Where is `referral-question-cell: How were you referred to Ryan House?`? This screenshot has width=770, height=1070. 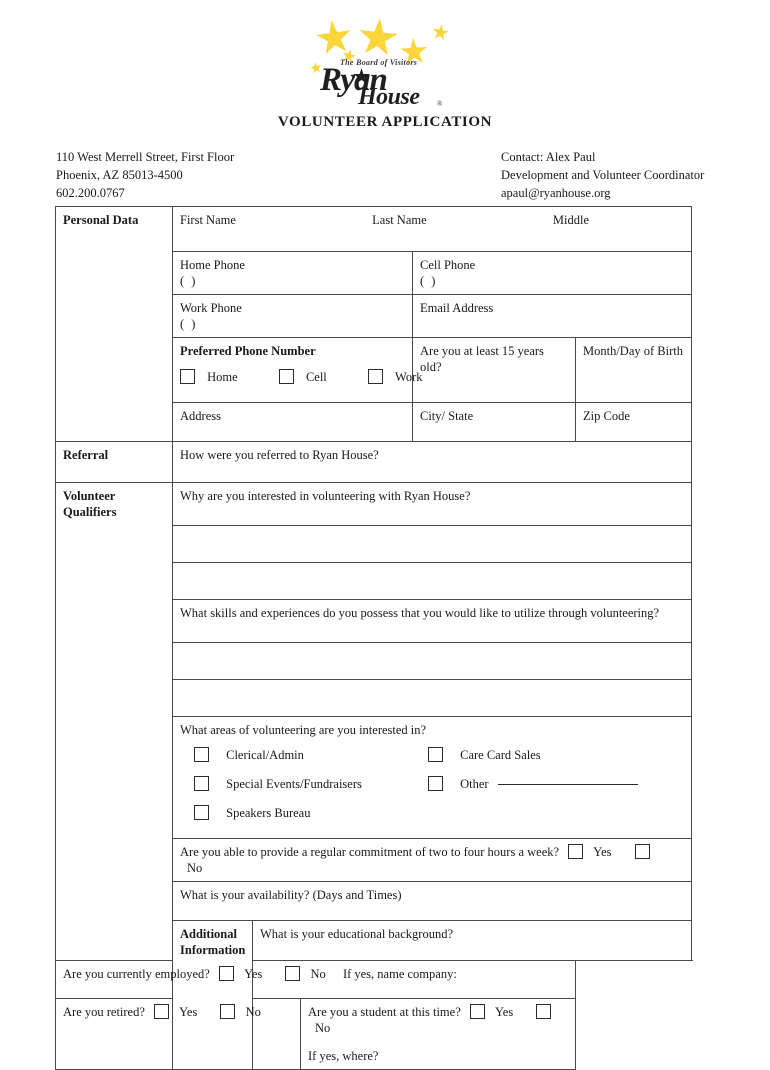
referral-question-cell: How were you referred to Ryan House? is located at coordinates (432, 462).